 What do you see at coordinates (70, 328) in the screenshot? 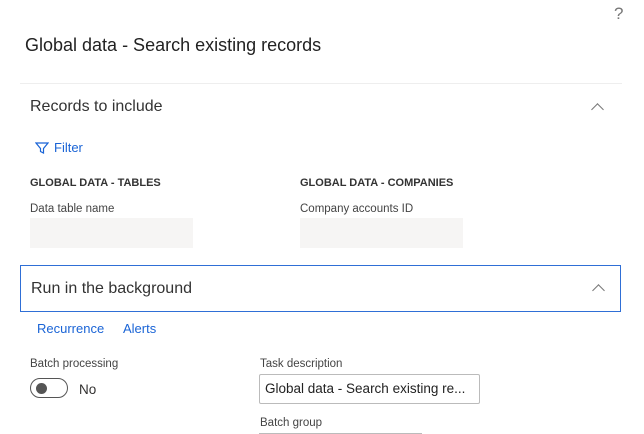
I see `recurrence-link: Recurrence` at bounding box center [70, 328].